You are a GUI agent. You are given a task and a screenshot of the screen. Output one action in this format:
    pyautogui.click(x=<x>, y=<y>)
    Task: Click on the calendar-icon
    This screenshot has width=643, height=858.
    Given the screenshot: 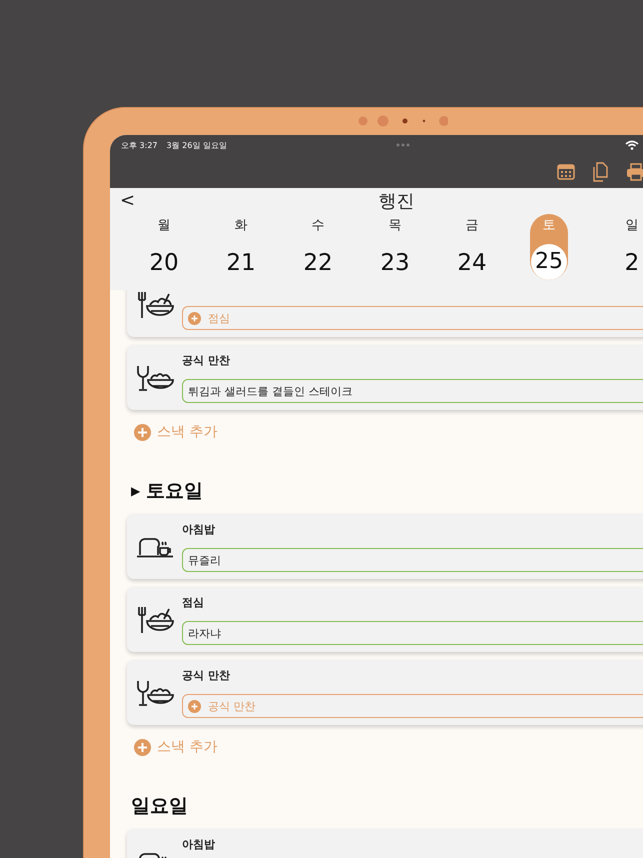 What is the action you would take?
    pyautogui.click(x=566, y=172)
    